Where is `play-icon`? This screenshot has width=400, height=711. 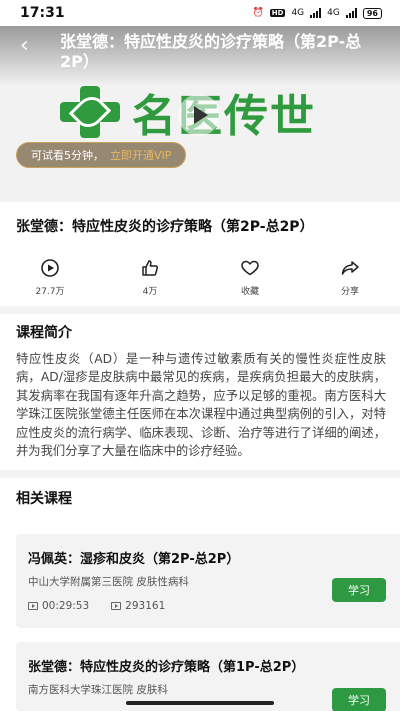
play-icon is located at coordinates (201, 115).